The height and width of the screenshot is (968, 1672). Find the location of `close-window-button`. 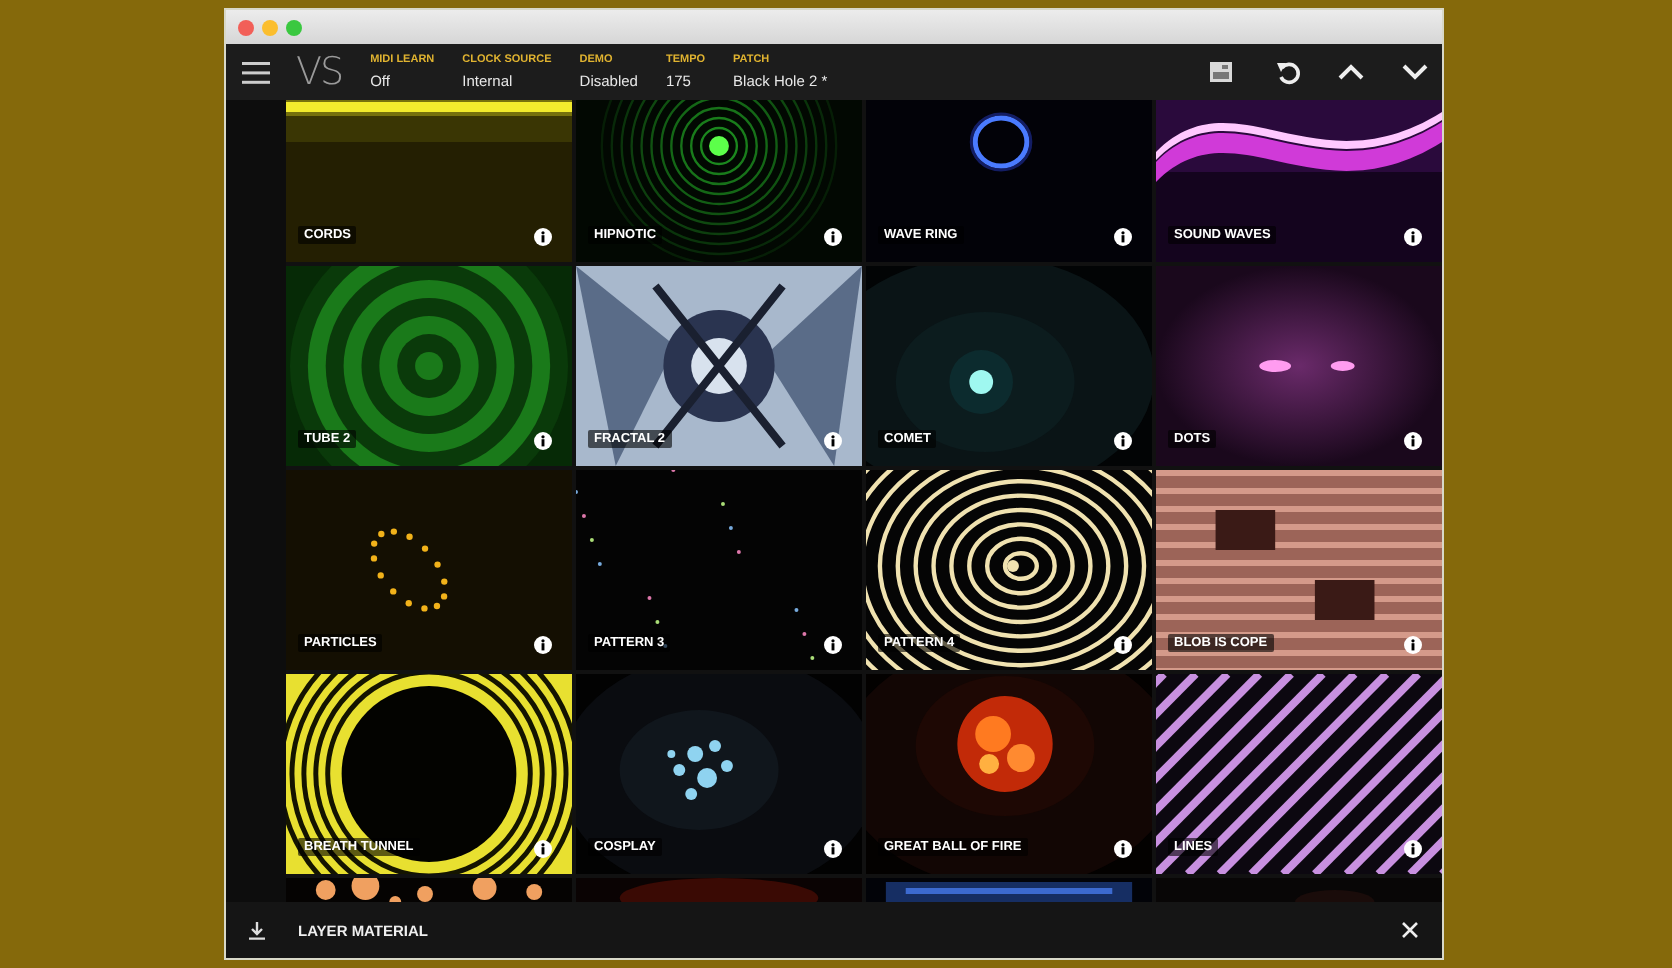

close-window-button is located at coordinates (246, 27).